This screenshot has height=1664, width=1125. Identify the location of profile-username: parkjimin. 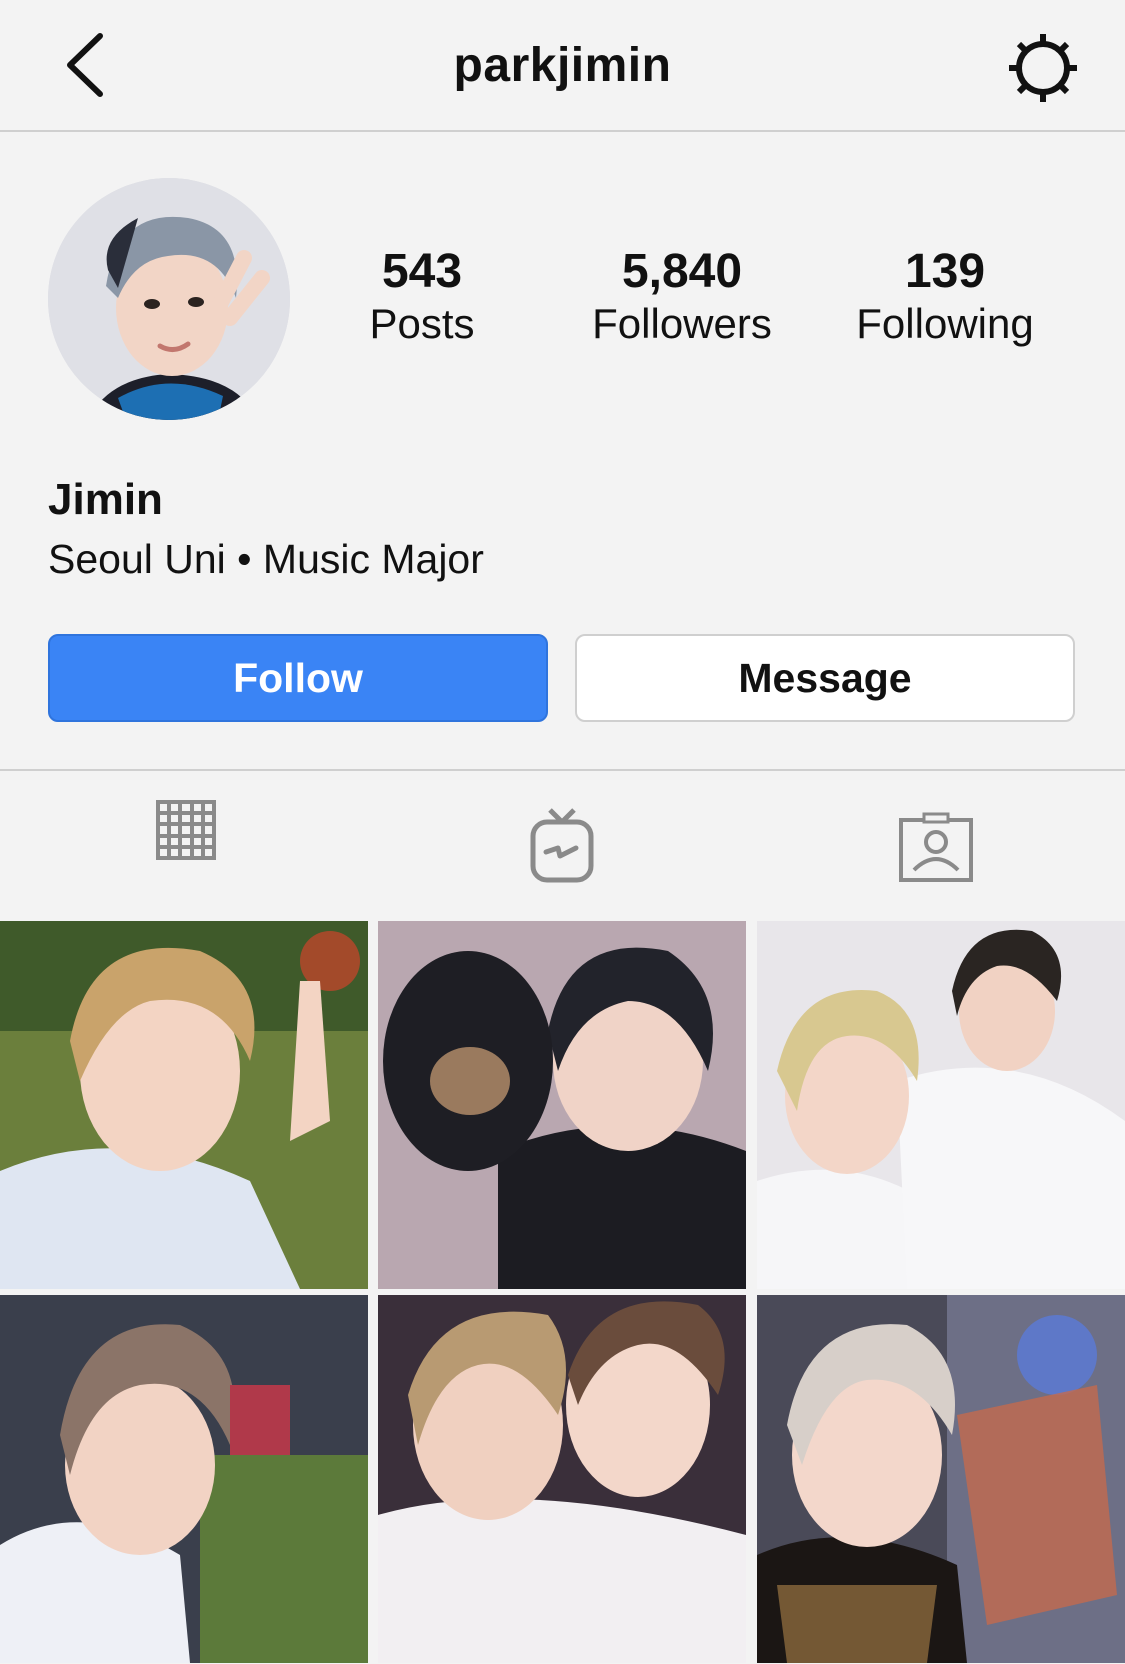
(562, 65).